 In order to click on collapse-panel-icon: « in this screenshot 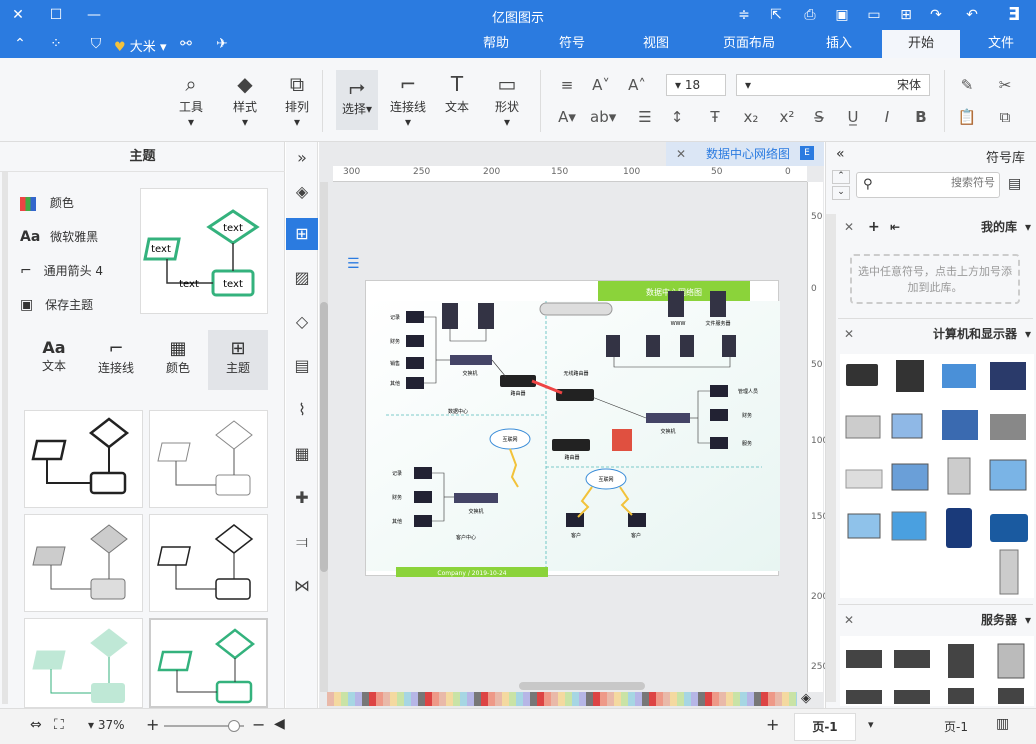, I will do `click(840, 154)`.